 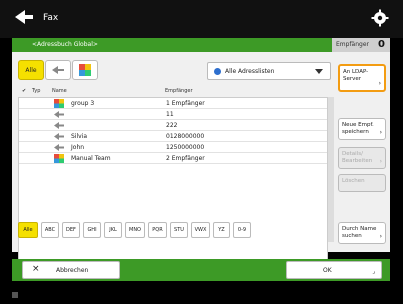 I want to click on table-row: John 1250000000, so click(x=173, y=147).